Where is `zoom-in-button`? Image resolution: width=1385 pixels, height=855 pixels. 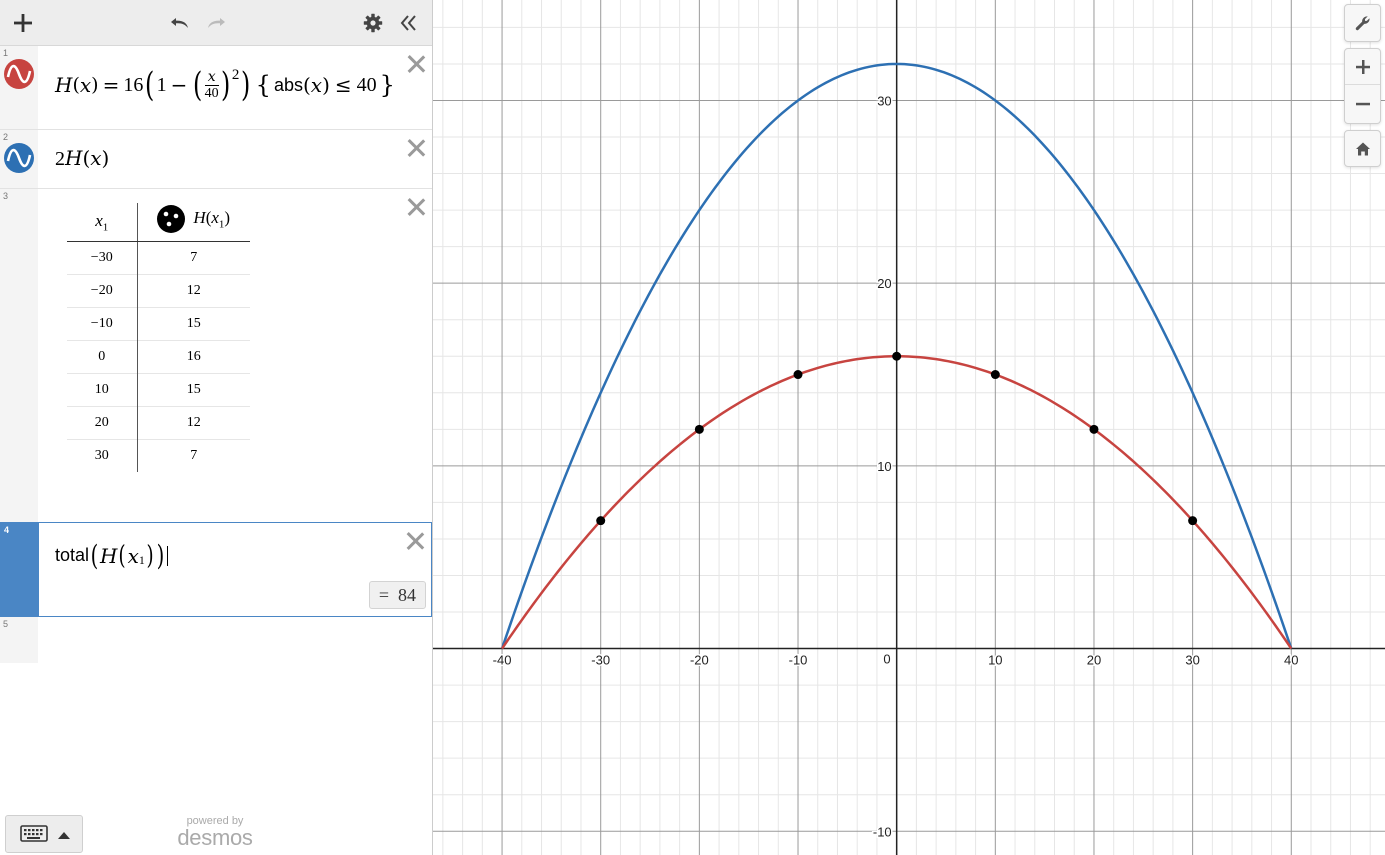
zoom-in-button is located at coordinates (1362, 67).